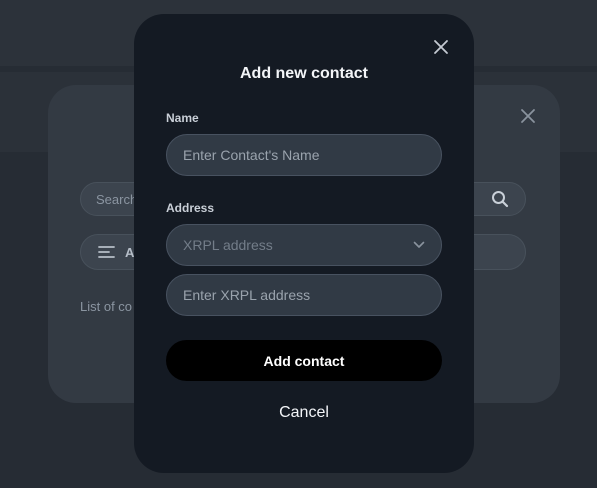 The image size is (597, 488). I want to click on address-type-select: XRPL address, so click(304, 245).